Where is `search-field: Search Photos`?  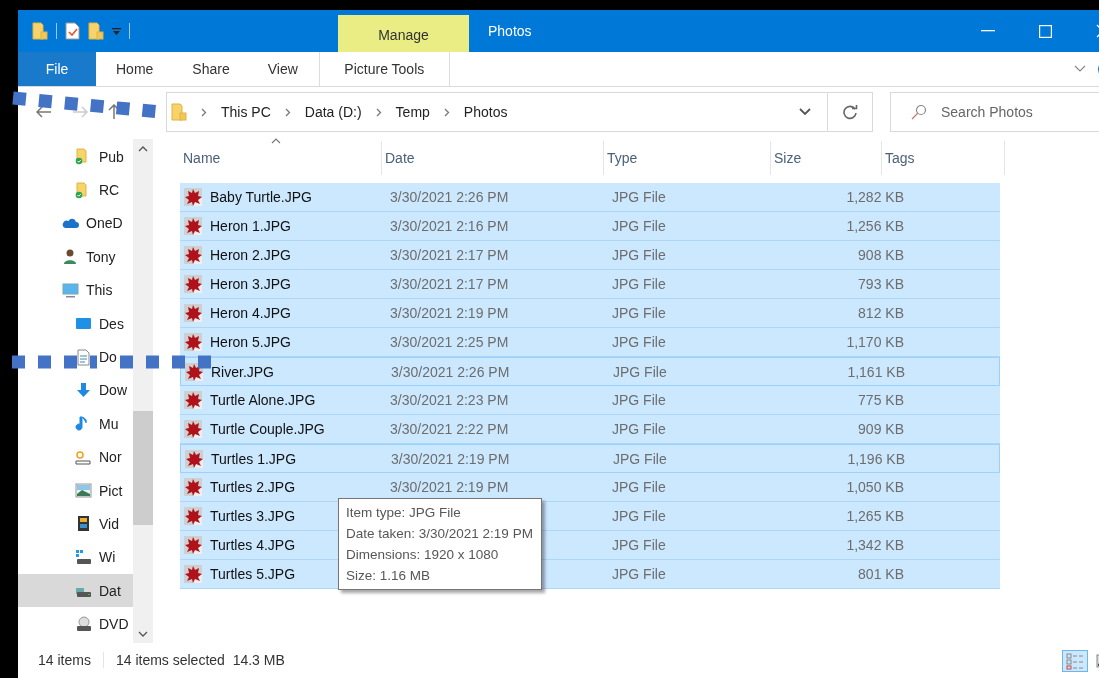
search-field: Search Photos is located at coordinates (994, 112).